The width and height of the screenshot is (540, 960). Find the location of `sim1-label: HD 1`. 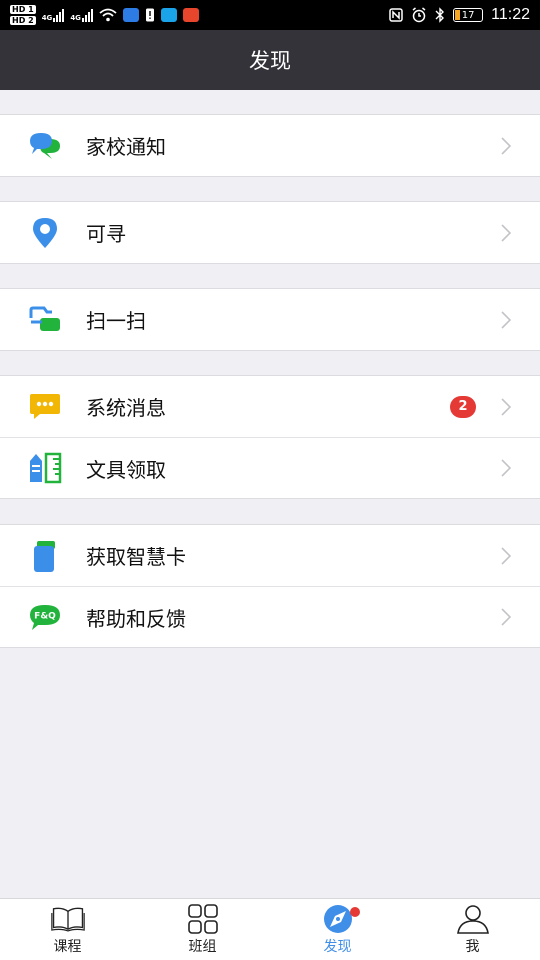

sim1-label: HD 1 is located at coordinates (23, 9).